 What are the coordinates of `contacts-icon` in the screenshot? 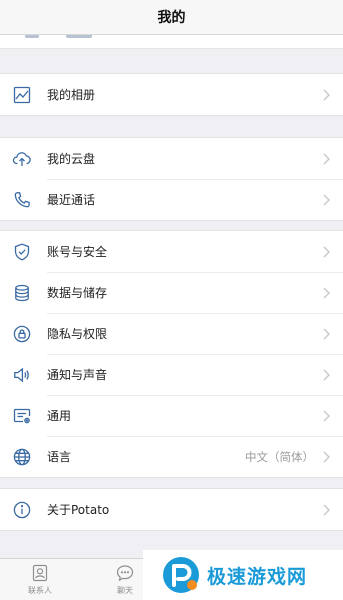 It's located at (40, 573).